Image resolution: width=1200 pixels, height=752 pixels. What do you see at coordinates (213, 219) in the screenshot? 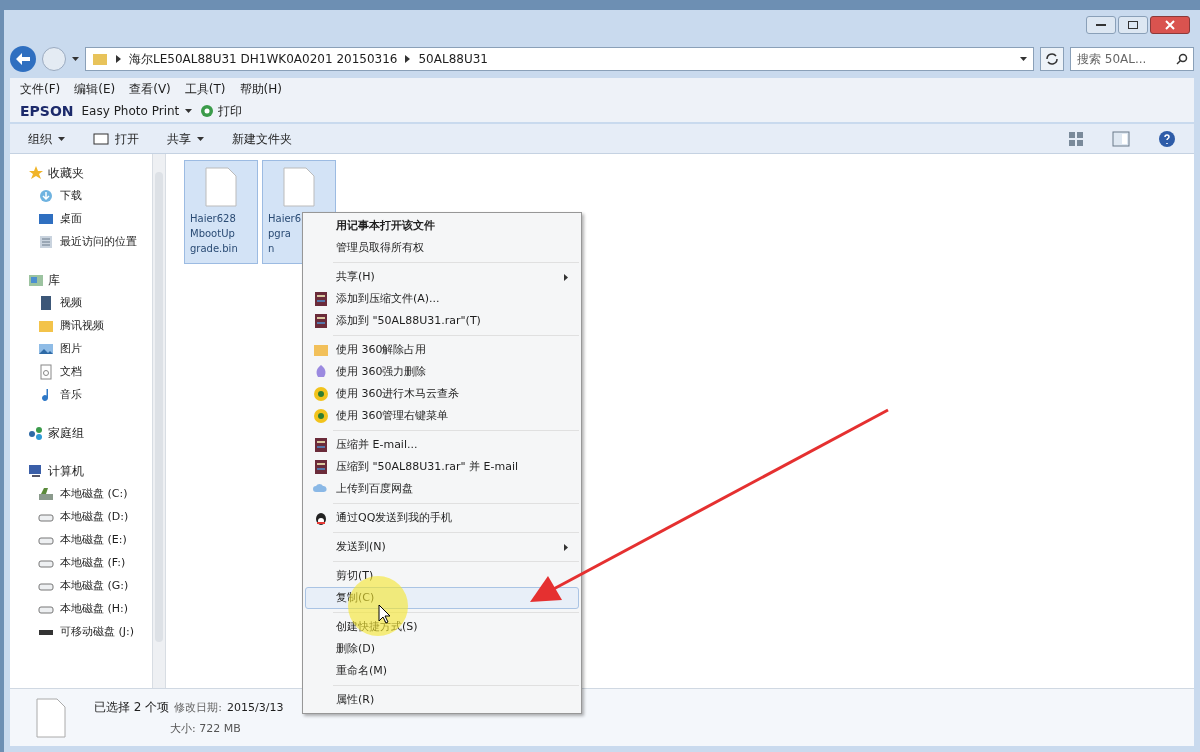
I see `file-name: Haier628` at bounding box center [213, 219].